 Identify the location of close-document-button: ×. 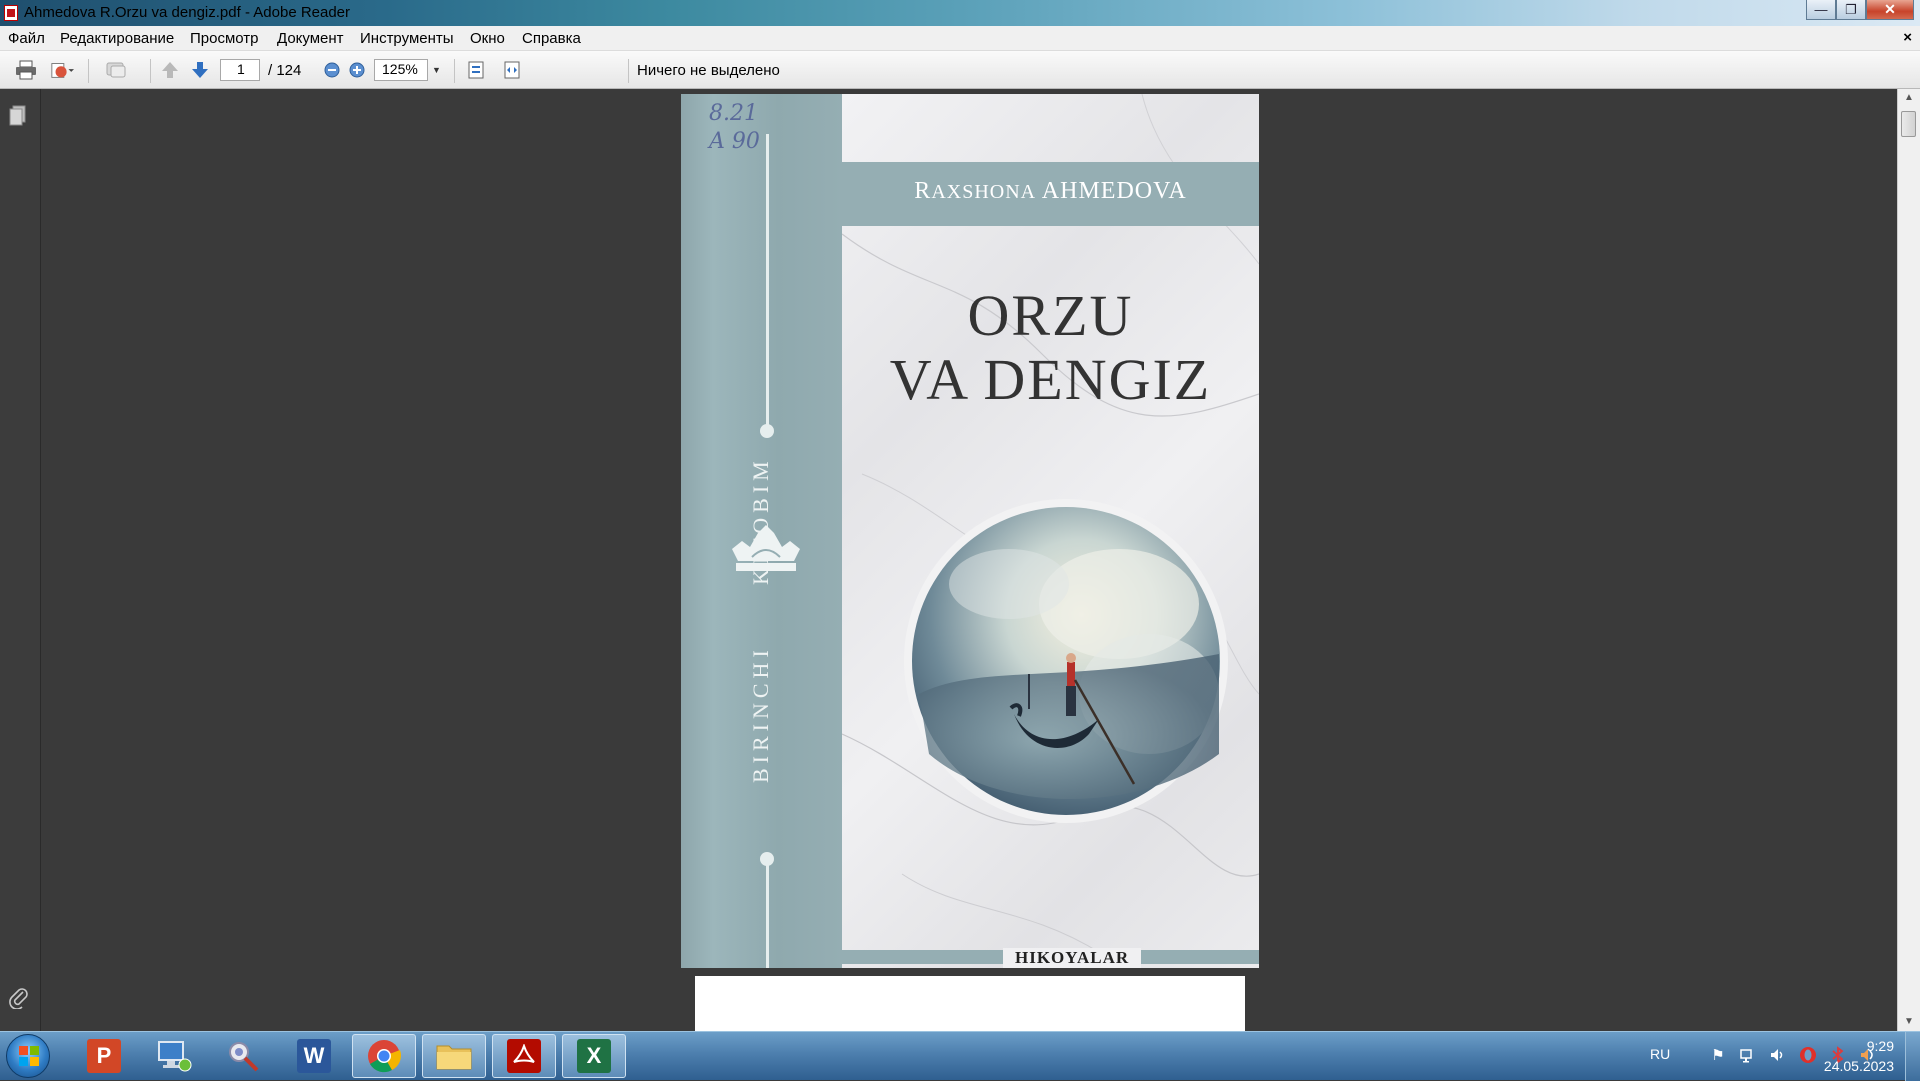
(1907, 37).